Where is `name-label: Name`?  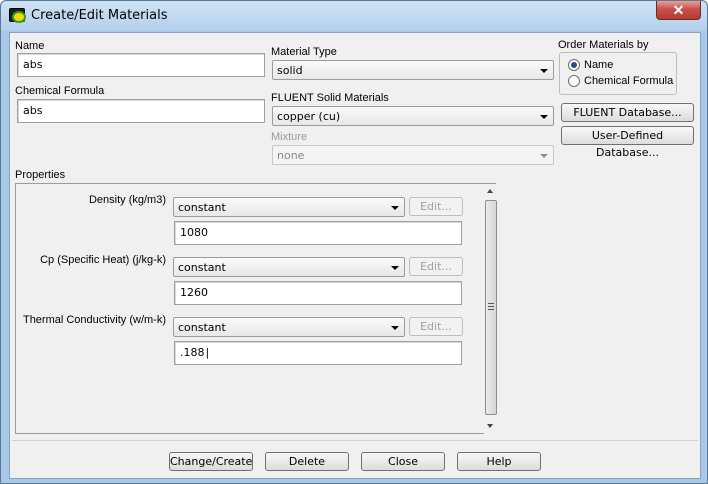 name-label: Name is located at coordinates (30, 46).